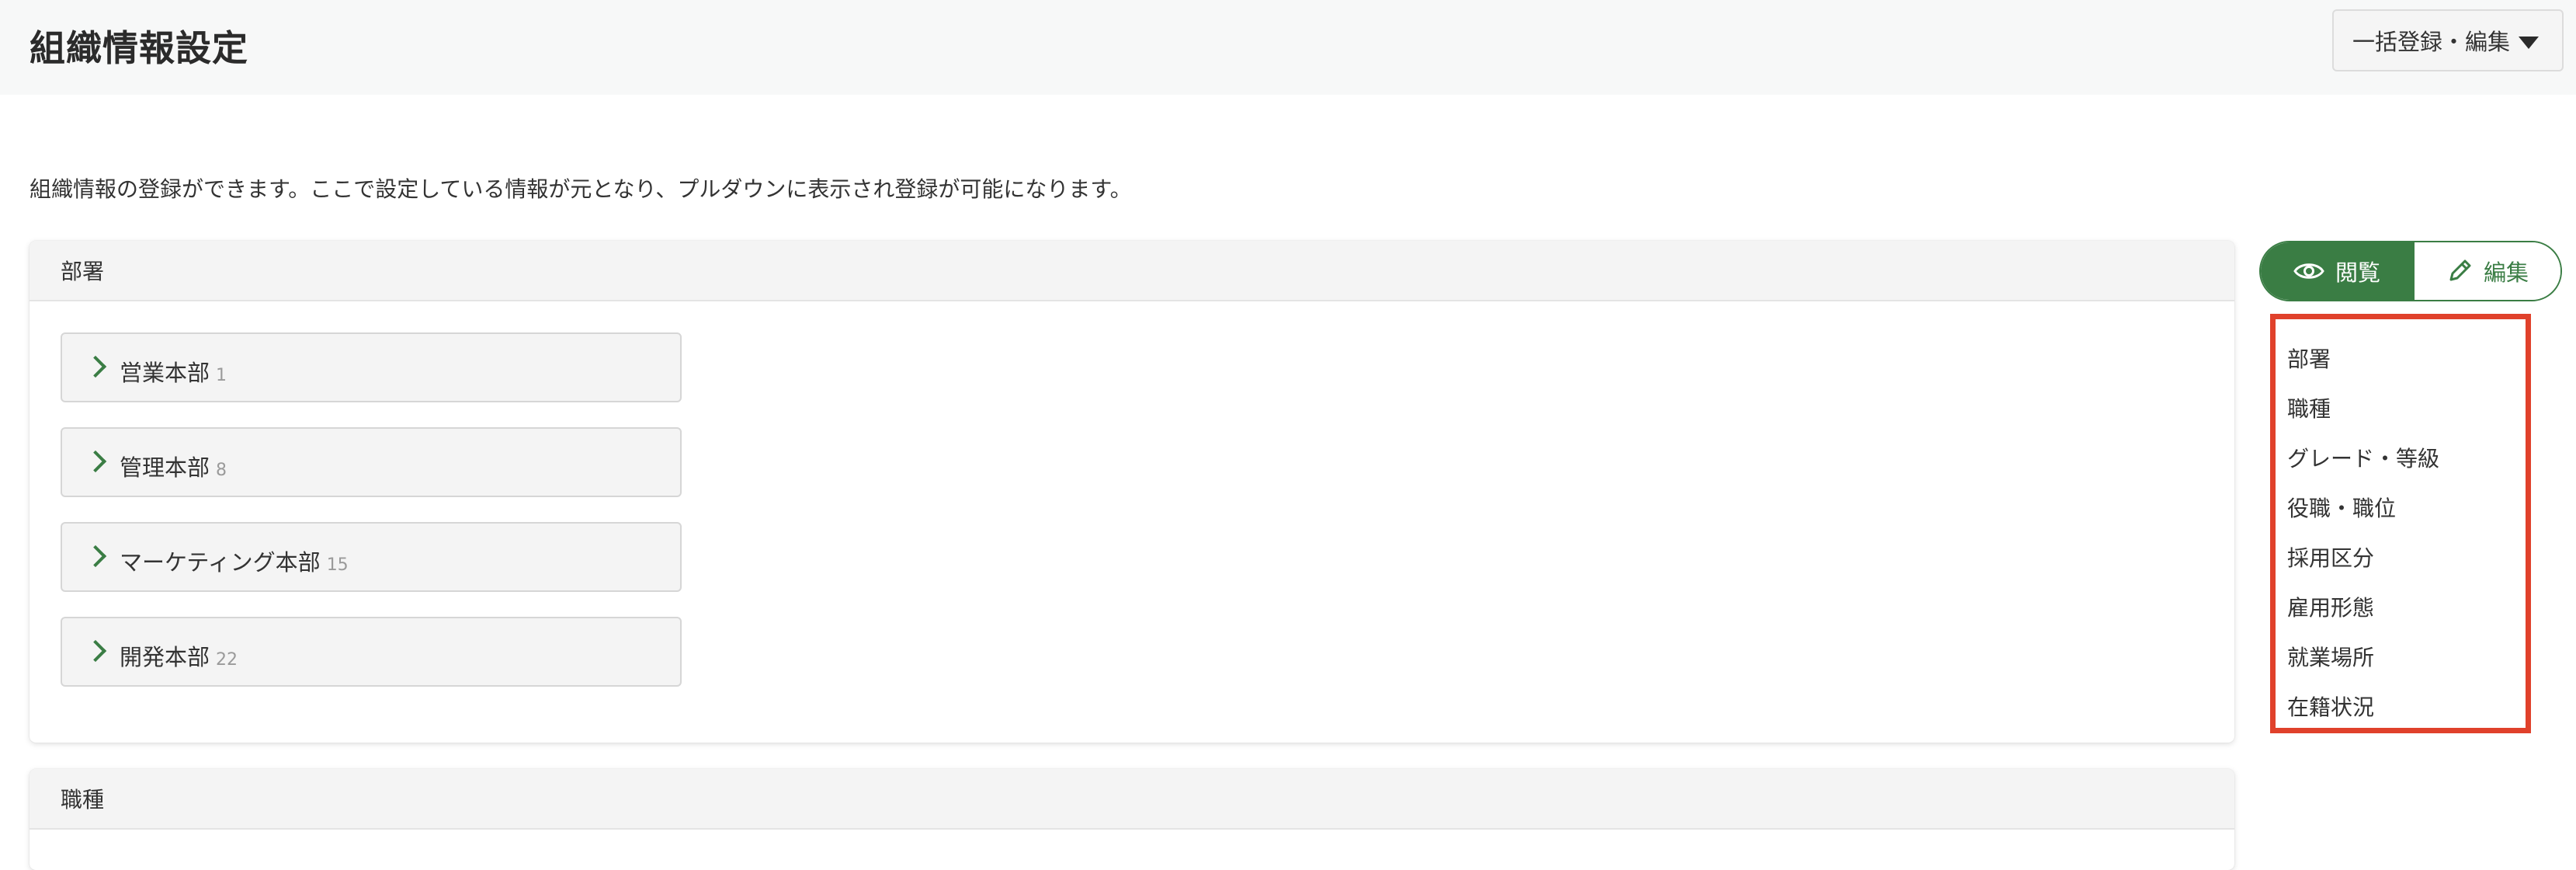 The height and width of the screenshot is (870, 2576). Describe the element at coordinates (220, 562) in the screenshot. I see `department-name: マーケティング本部` at that location.